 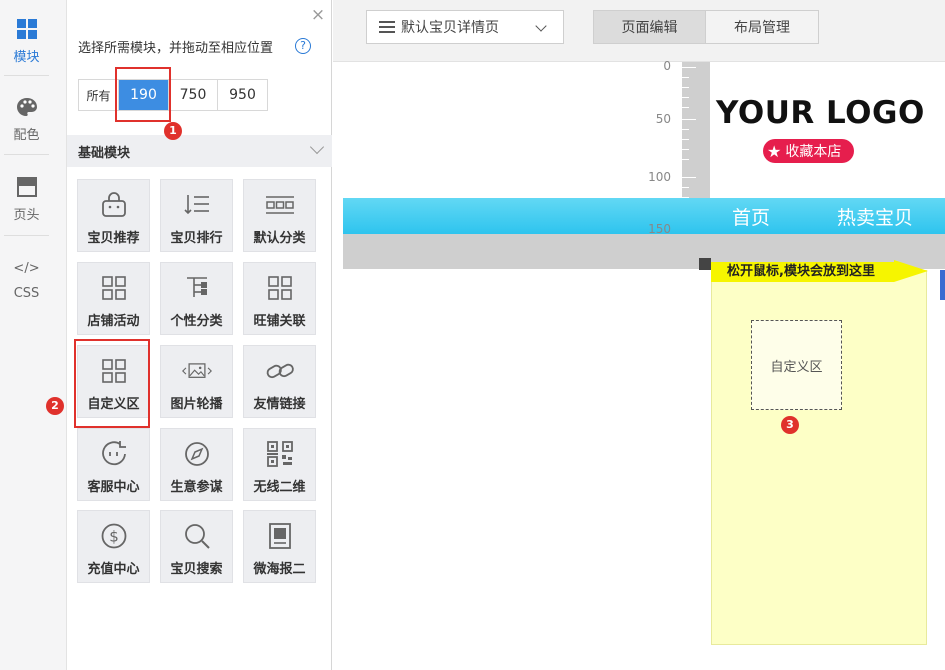 What do you see at coordinates (242, 95) in the screenshot?
I see `width-option-950: 950` at bounding box center [242, 95].